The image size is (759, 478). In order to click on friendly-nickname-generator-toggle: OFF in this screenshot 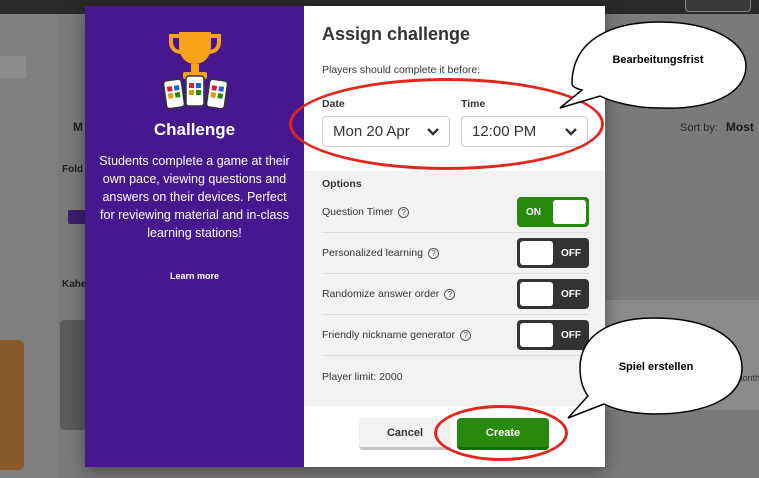, I will do `click(553, 335)`.